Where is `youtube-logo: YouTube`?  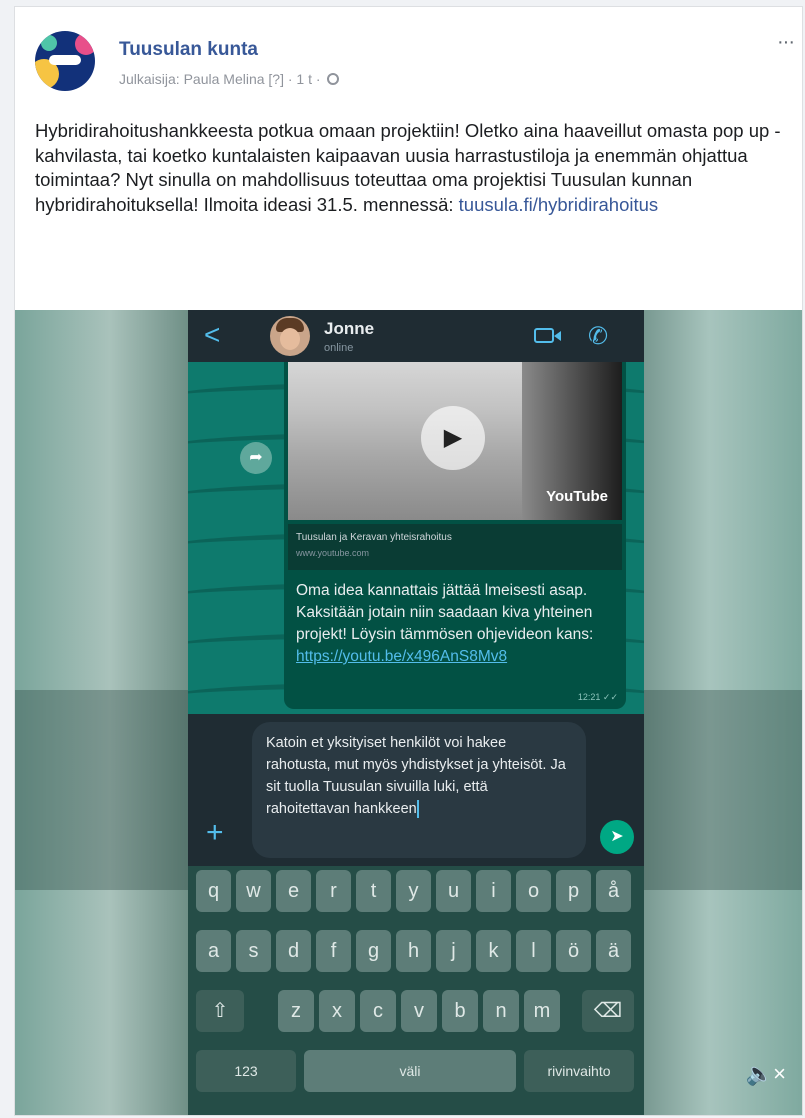
youtube-logo: YouTube is located at coordinates (577, 496).